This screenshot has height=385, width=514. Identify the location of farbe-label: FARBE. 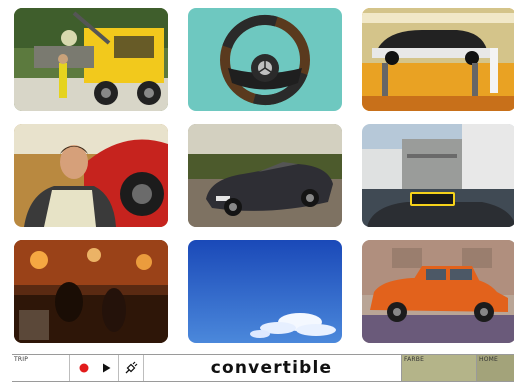
(414, 359).